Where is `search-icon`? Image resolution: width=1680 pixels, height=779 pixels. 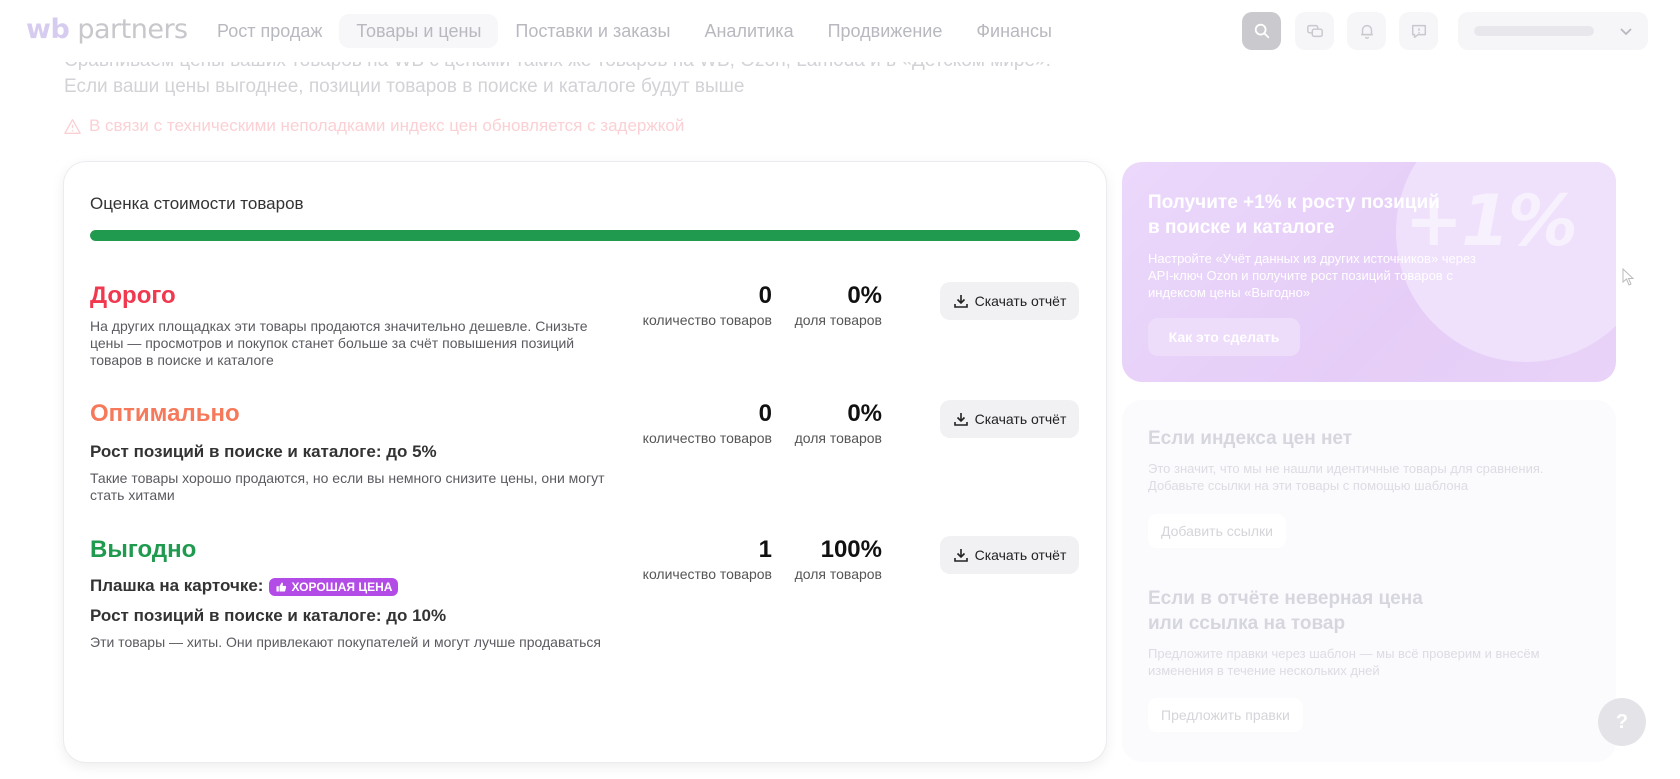
search-icon is located at coordinates (1261, 31).